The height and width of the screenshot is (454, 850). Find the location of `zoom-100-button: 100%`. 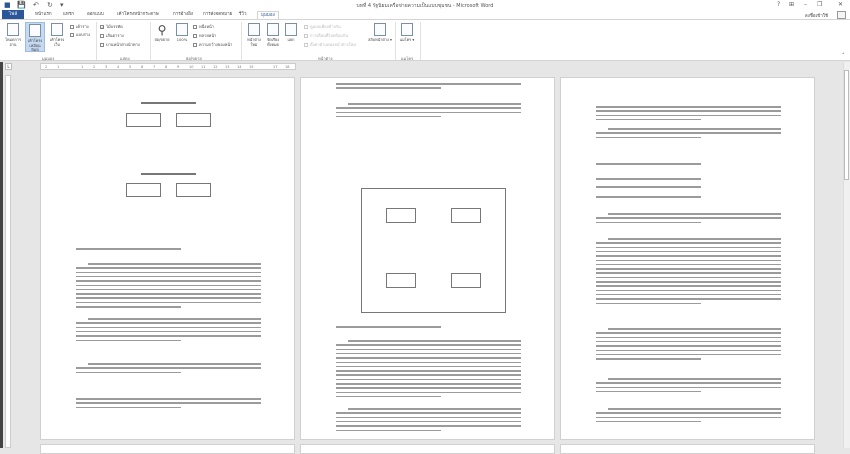

zoom-100-button: 100% is located at coordinates (182, 37).